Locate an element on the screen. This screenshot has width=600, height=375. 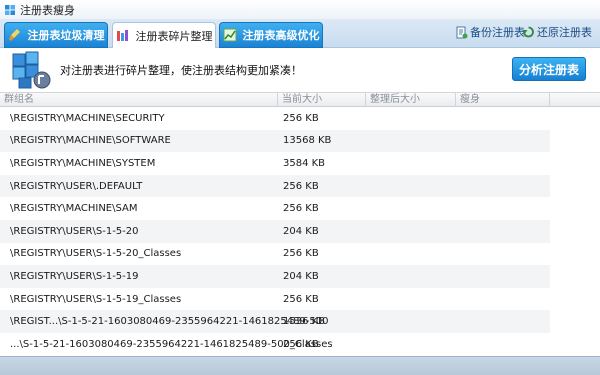
title-bar: 注册表瘦身 is located at coordinates (300, 9).